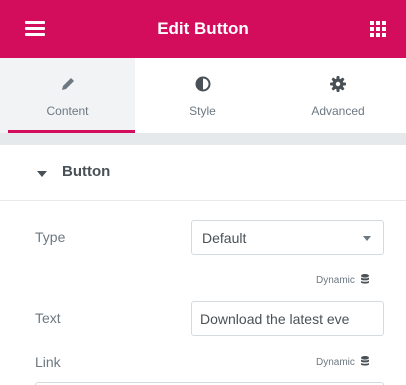  I want to click on tab-advanced-label: Advanced, so click(338, 111).